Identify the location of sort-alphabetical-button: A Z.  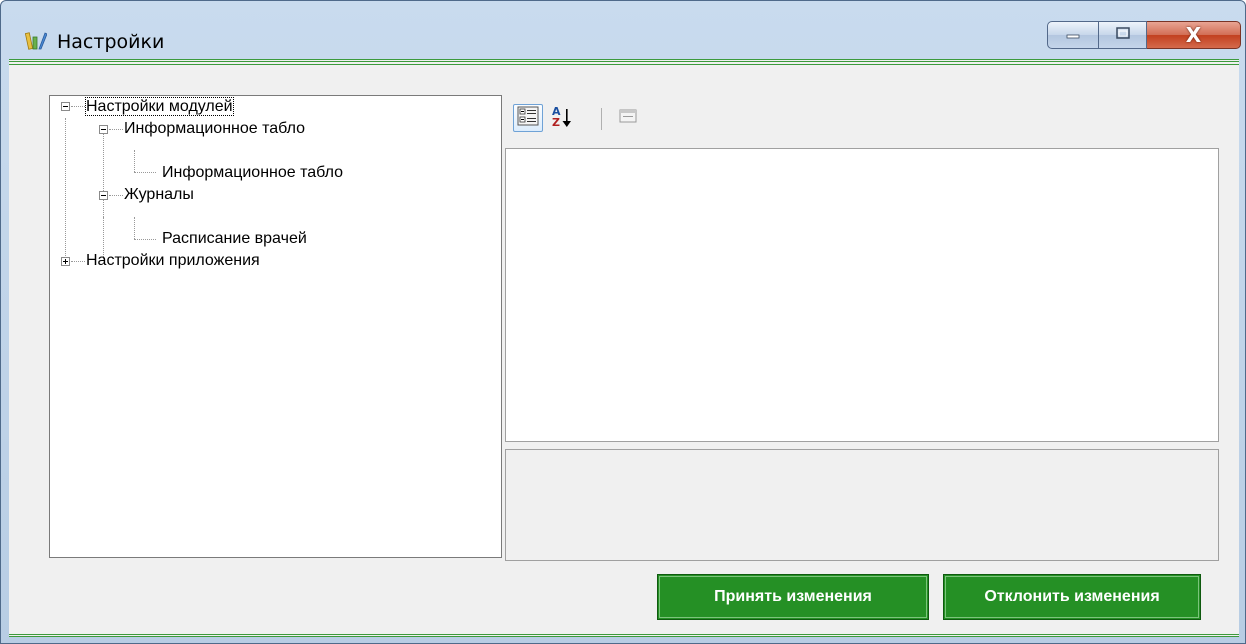
(562, 118).